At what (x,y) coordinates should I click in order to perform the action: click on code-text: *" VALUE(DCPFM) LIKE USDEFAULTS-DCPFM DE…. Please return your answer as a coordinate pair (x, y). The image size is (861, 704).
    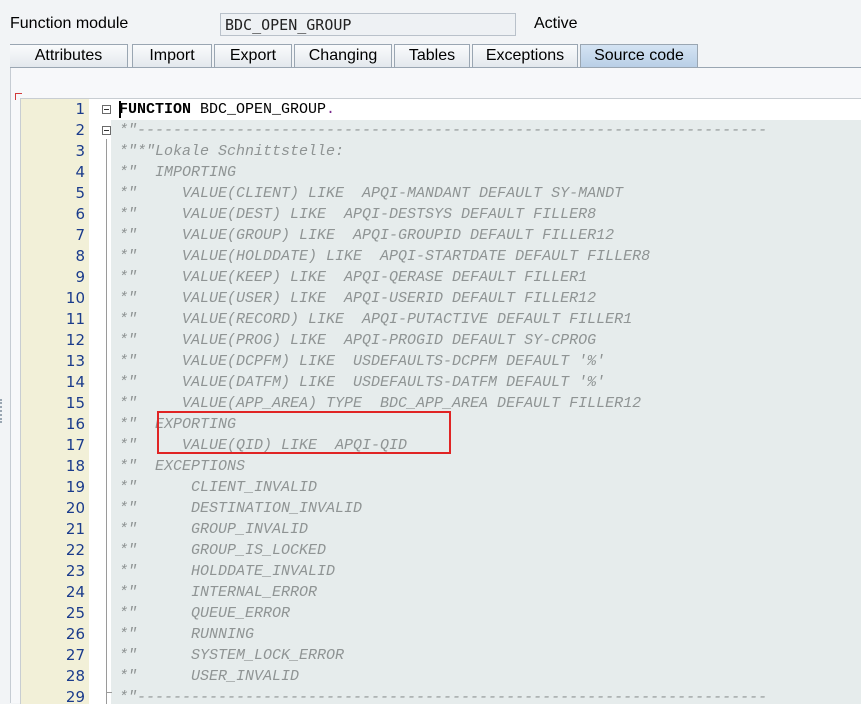
    Looking at the image, I should click on (362, 361).